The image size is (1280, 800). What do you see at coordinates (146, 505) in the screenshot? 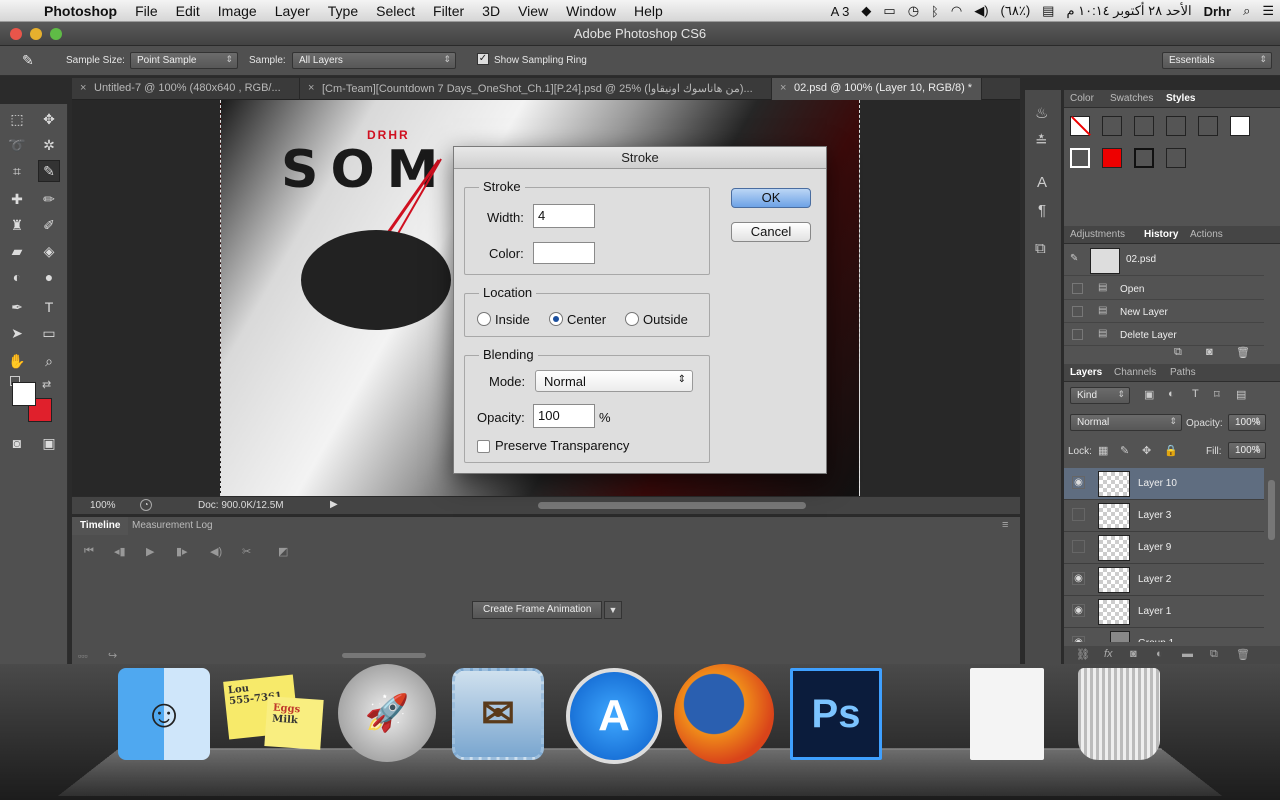
I see `status-icon: ◔` at bounding box center [146, 505].